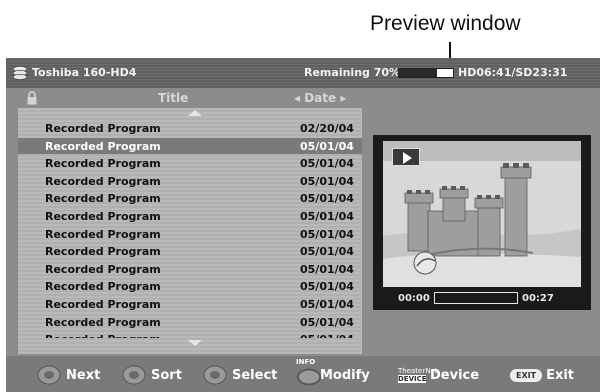  What do you see at coordinates (190, 128) in the screenshot?
I see `list-item: Recorded Program 02/20/04` at bounding box center [190, 128].